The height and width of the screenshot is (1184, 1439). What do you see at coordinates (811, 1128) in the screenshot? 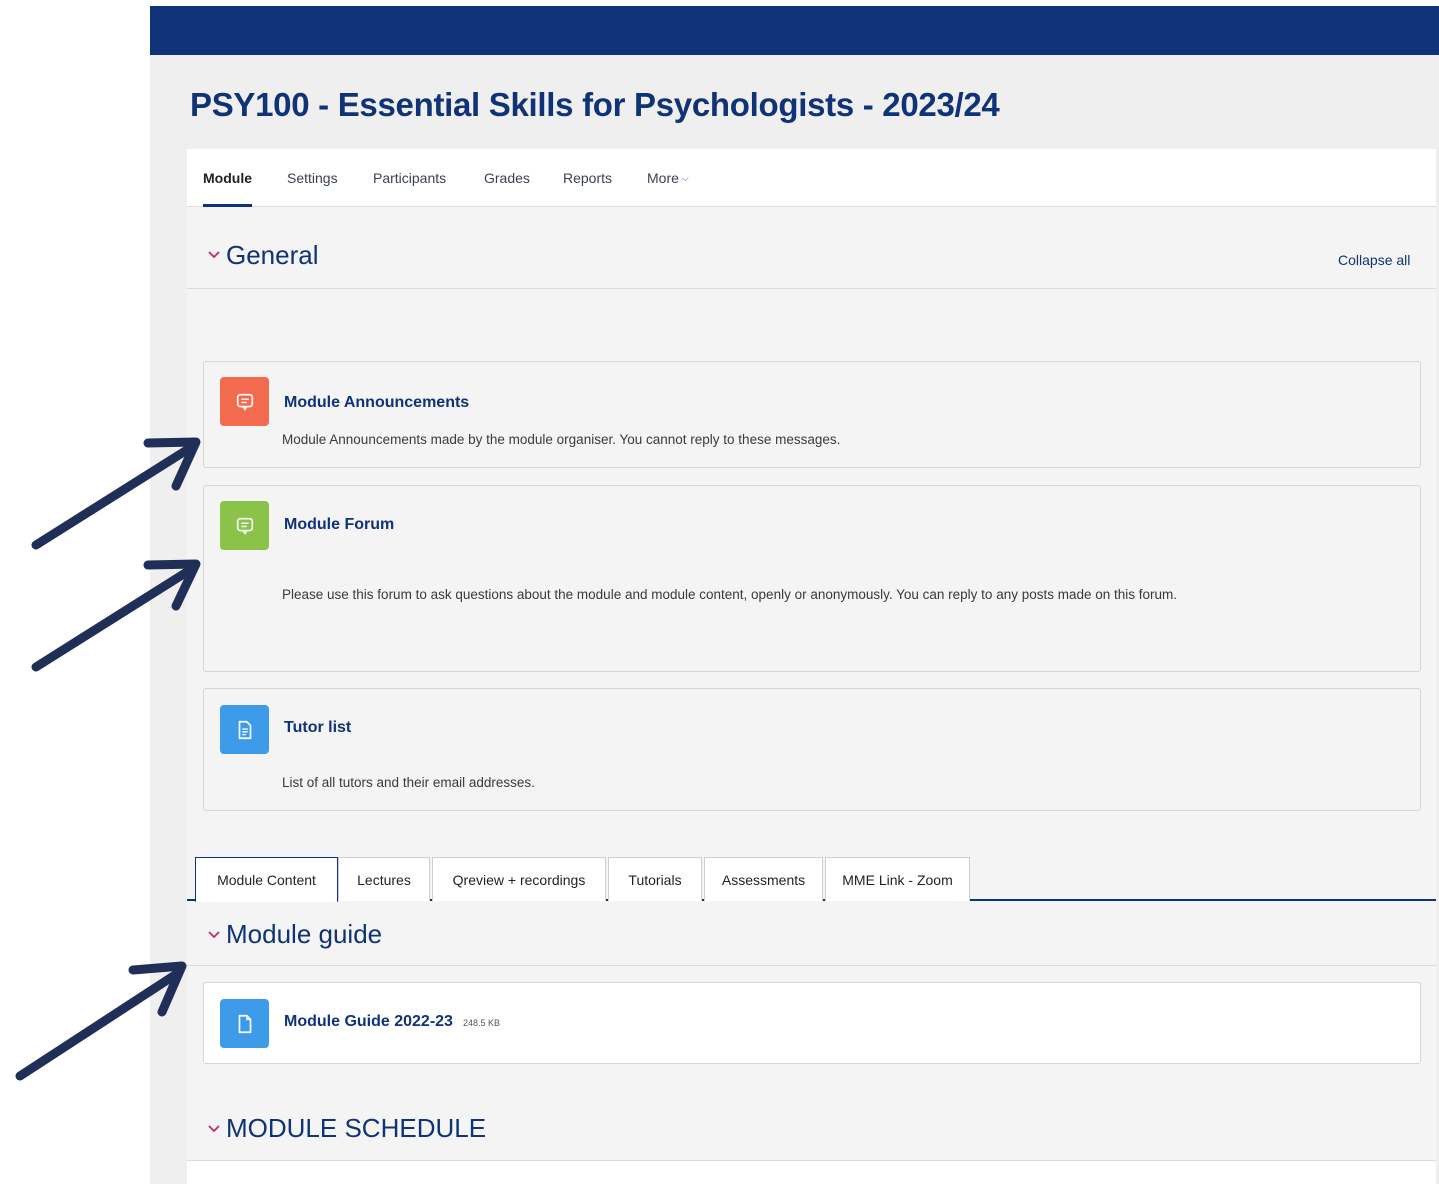
I see `section-module-schedule-header: MODULE SCHEDULE` at bounding box center [811, 1128].